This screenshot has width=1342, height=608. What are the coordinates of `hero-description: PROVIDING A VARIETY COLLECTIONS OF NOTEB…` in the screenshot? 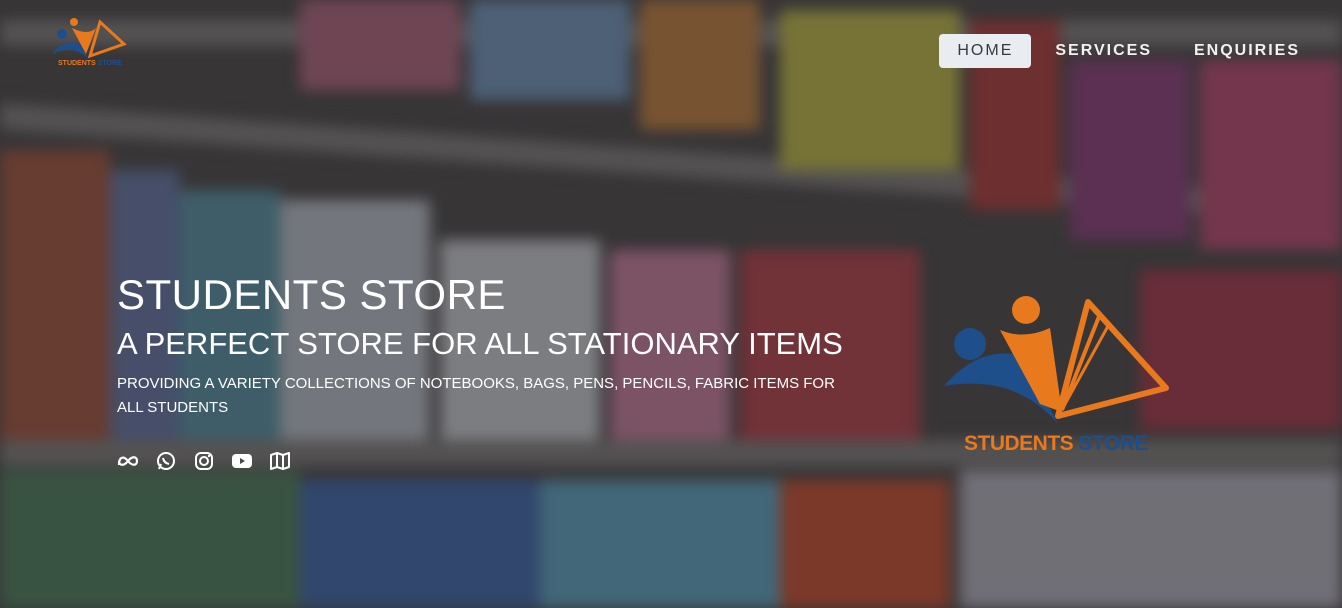 It's located at (476, 395).